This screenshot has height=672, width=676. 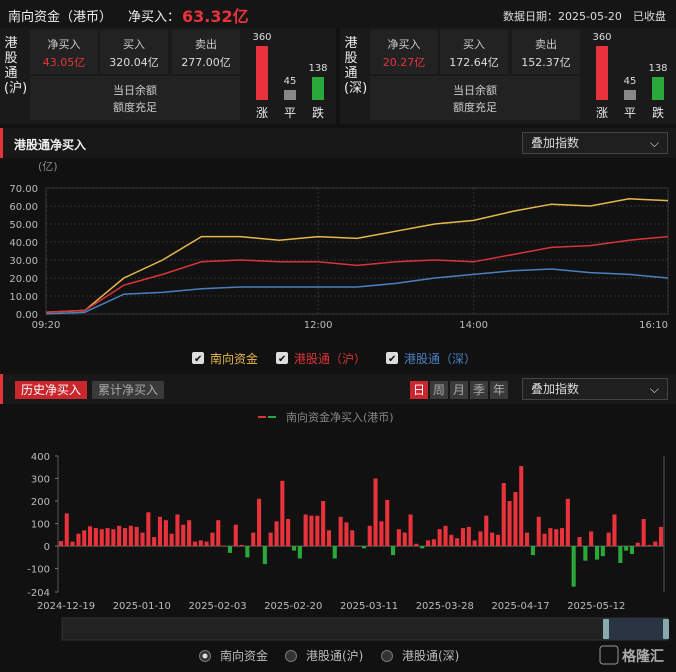 What do you see at coordinates (657, 113) in the screenshot?
I see `label-down: 跌` at bounding box center [657, 113].